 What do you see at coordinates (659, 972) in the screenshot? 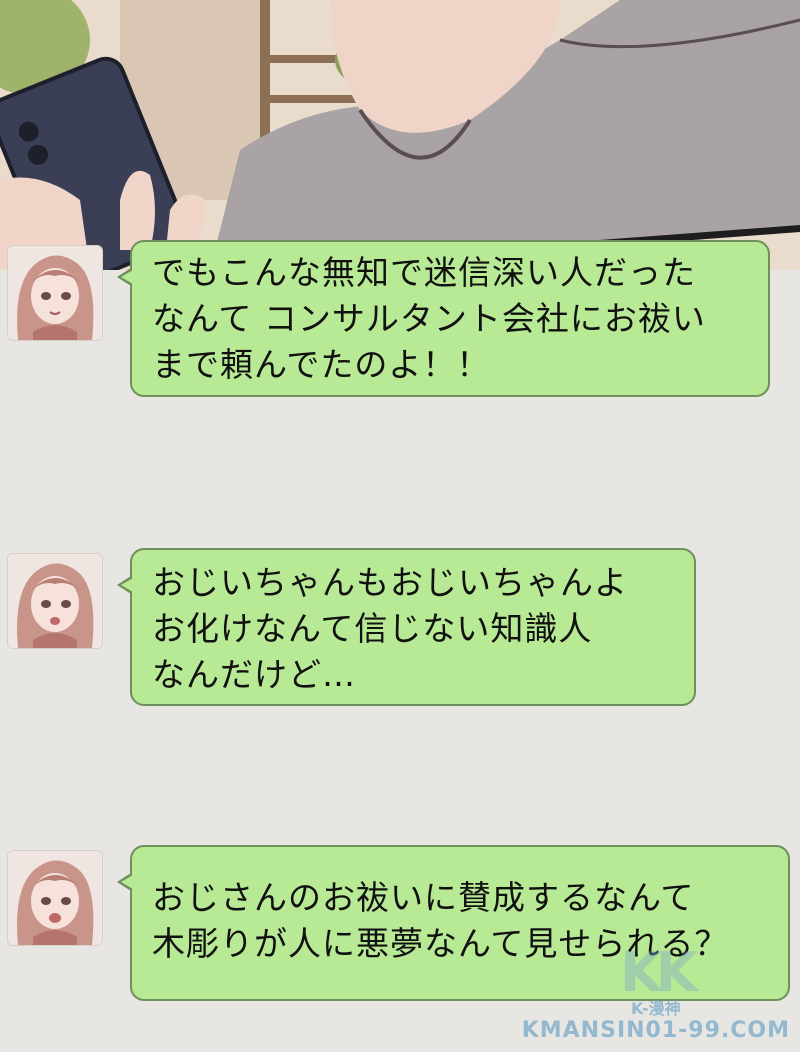
I see `watermark-logo: KK` at bounding box center [659, 972].